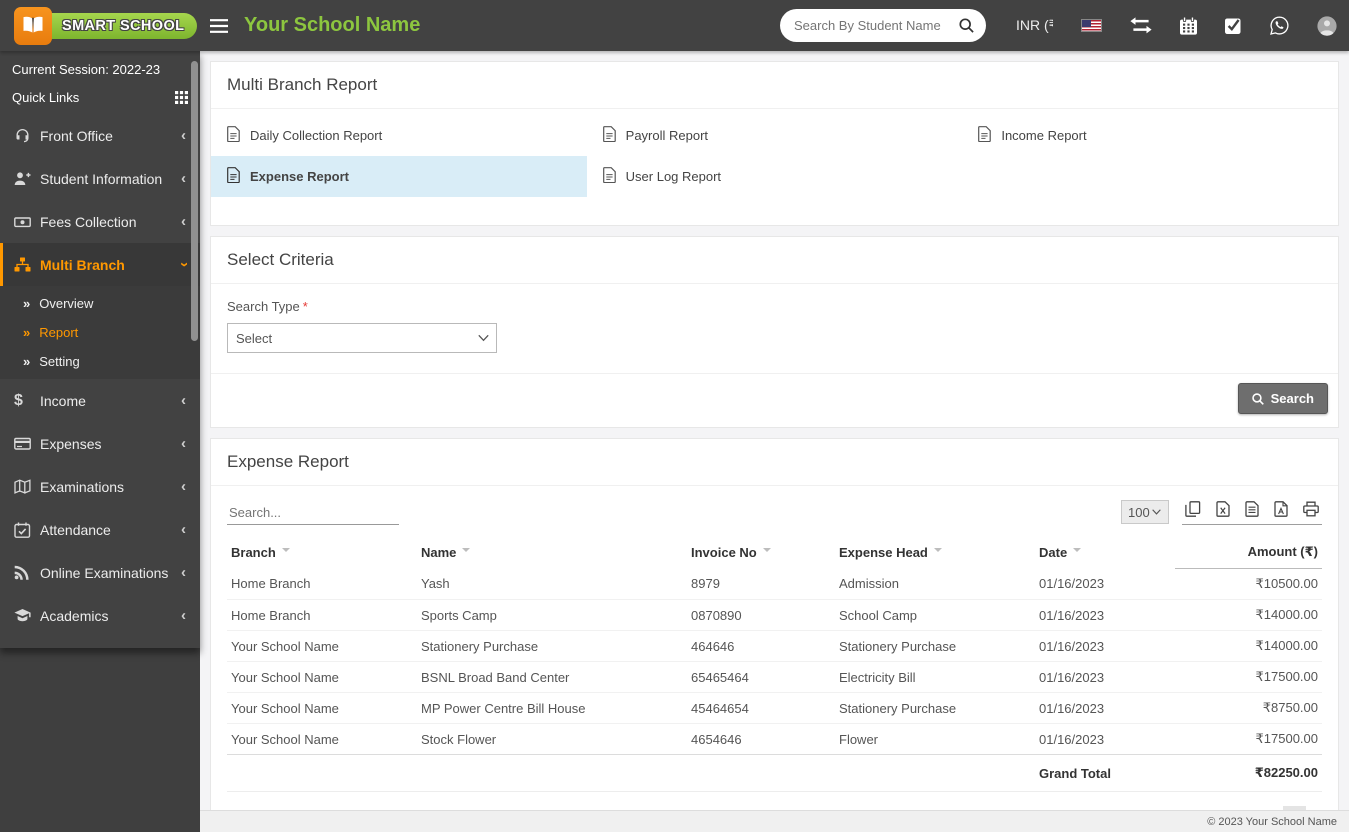  What do you see at coordinates (1272, 821) in the screenshot?
I see `copyright-text: © 2023 Your School Name` at bounding box center [1272, 821].